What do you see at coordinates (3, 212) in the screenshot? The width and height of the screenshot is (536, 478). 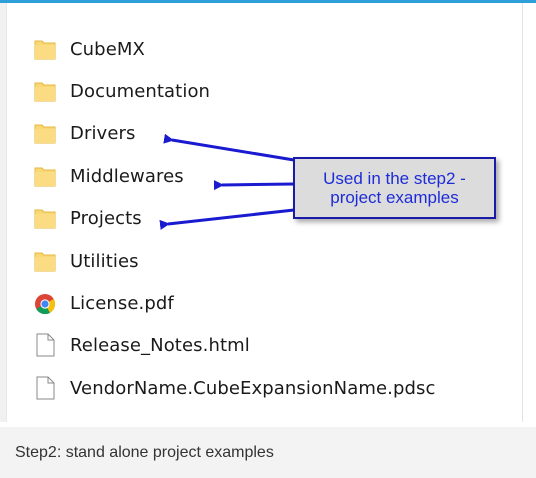 I see `panel-left-edge` at bounding box center [3, 212].